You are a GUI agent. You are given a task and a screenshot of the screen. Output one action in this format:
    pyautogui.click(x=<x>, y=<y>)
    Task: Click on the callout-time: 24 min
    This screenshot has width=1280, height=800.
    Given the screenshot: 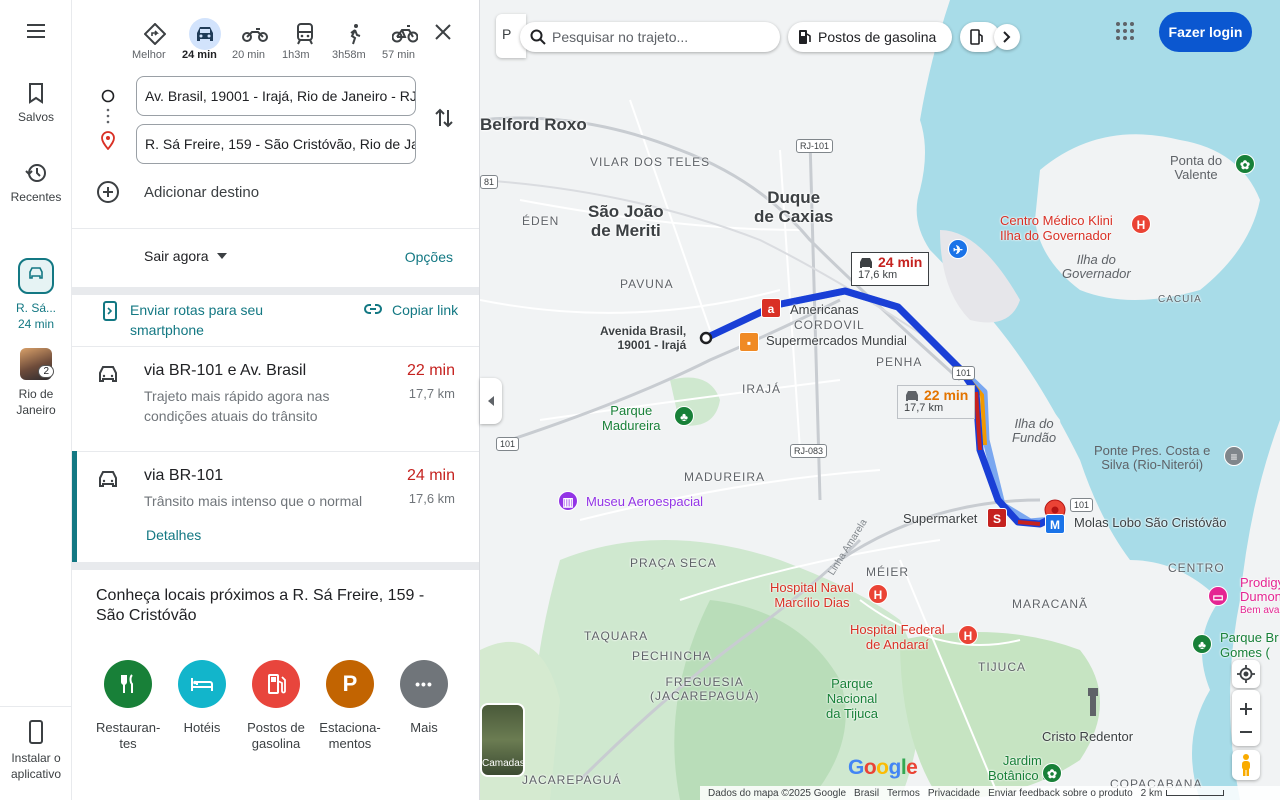 What is the action you would take?
    pyautogui.click(x=900, y=262)
    